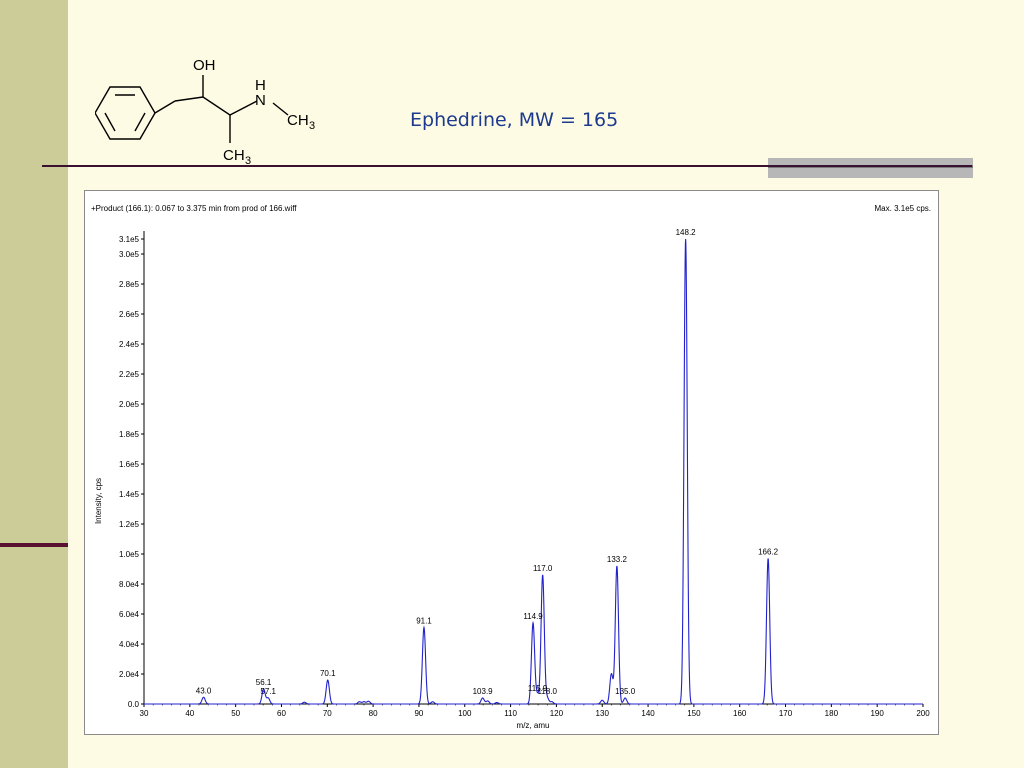 Image resolution: width=1024 pixels, height=768 pixels. I want to click on x-tick-label: 30, so click(144, 713).